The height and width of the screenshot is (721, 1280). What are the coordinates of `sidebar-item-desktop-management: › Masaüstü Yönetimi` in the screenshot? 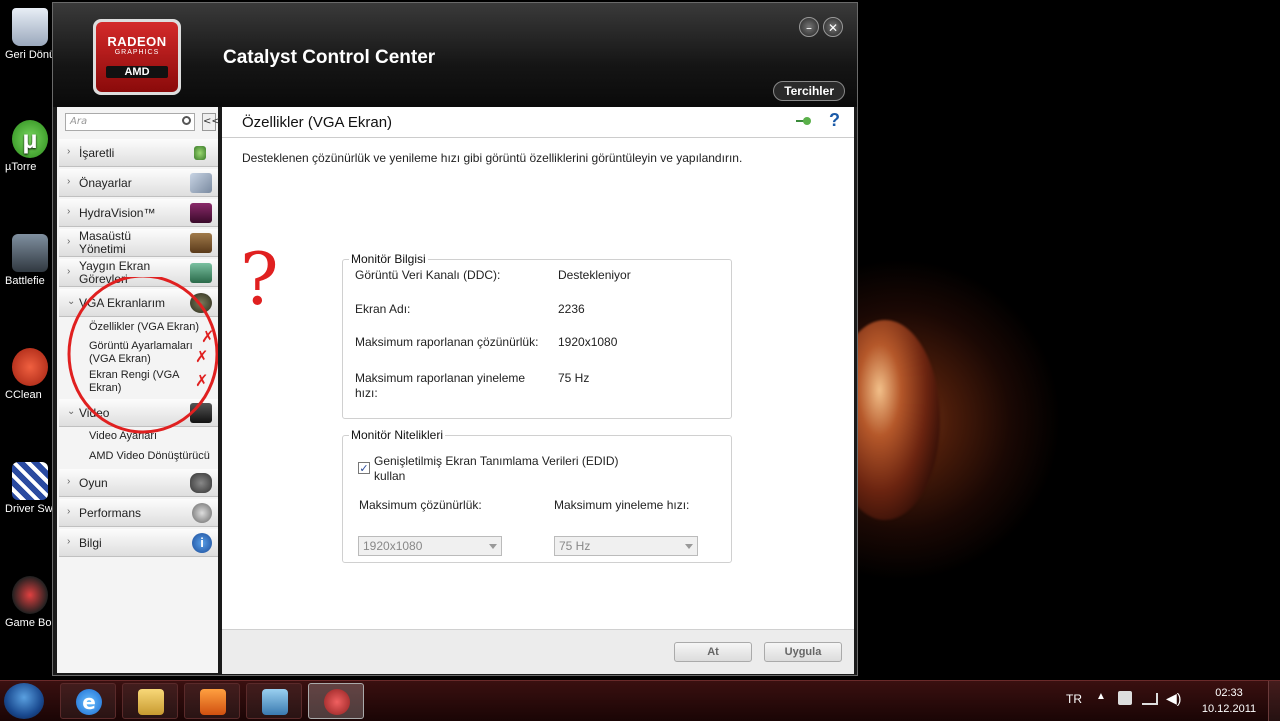 It's located at (138, 243).